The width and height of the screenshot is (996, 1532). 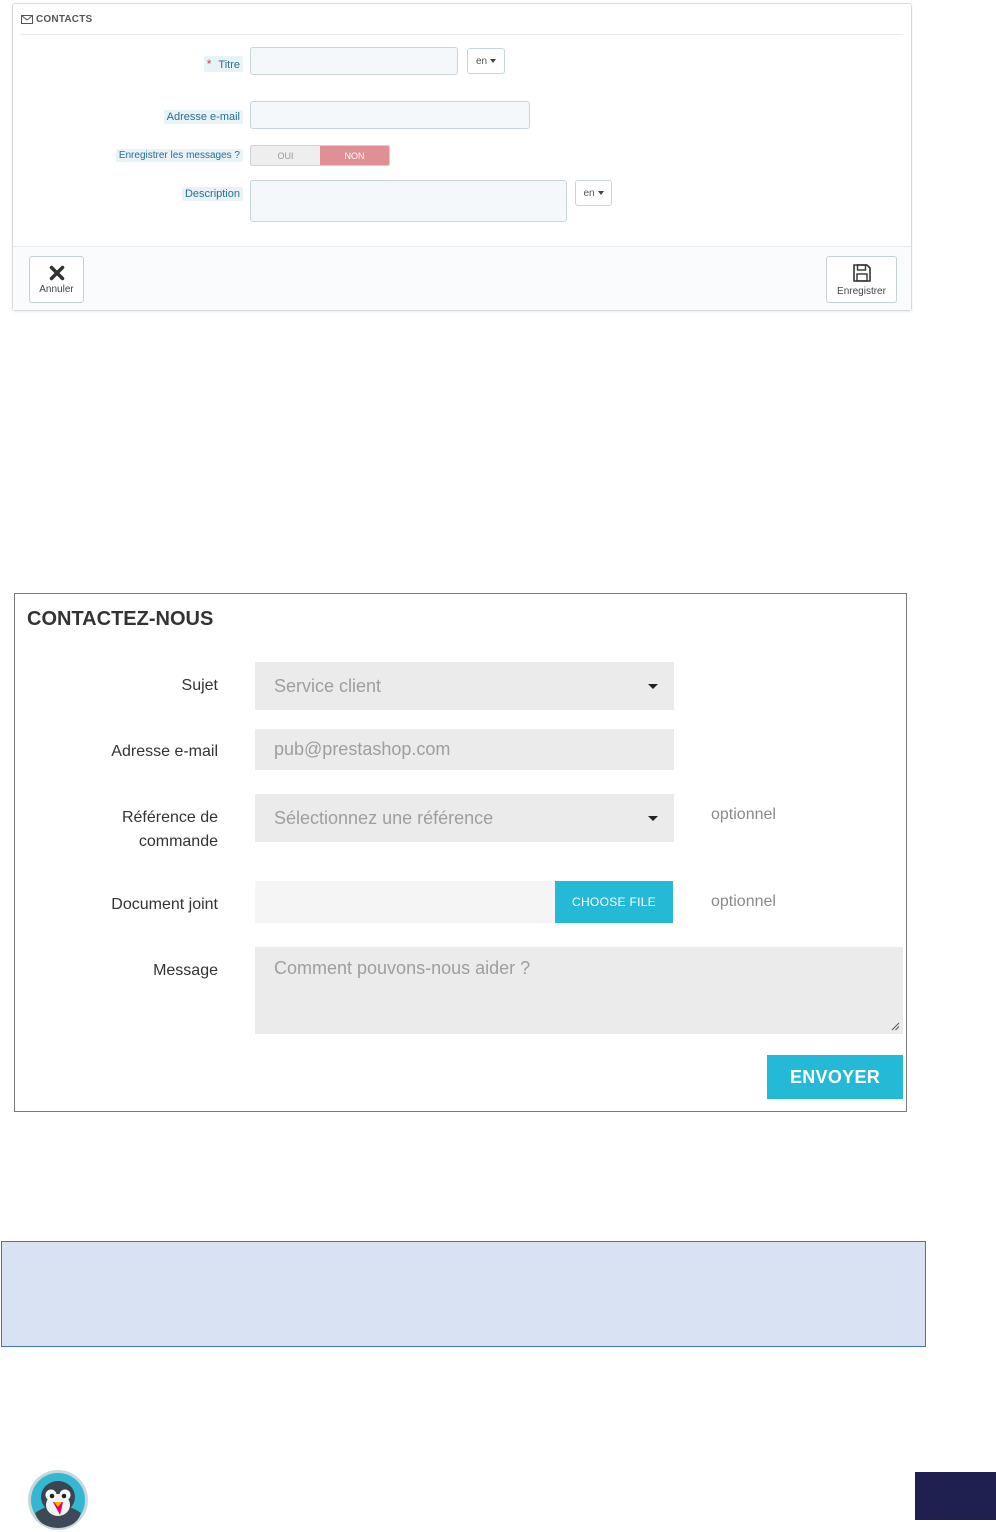 I want to click on envelope-icon, so click(x=27, y=19).